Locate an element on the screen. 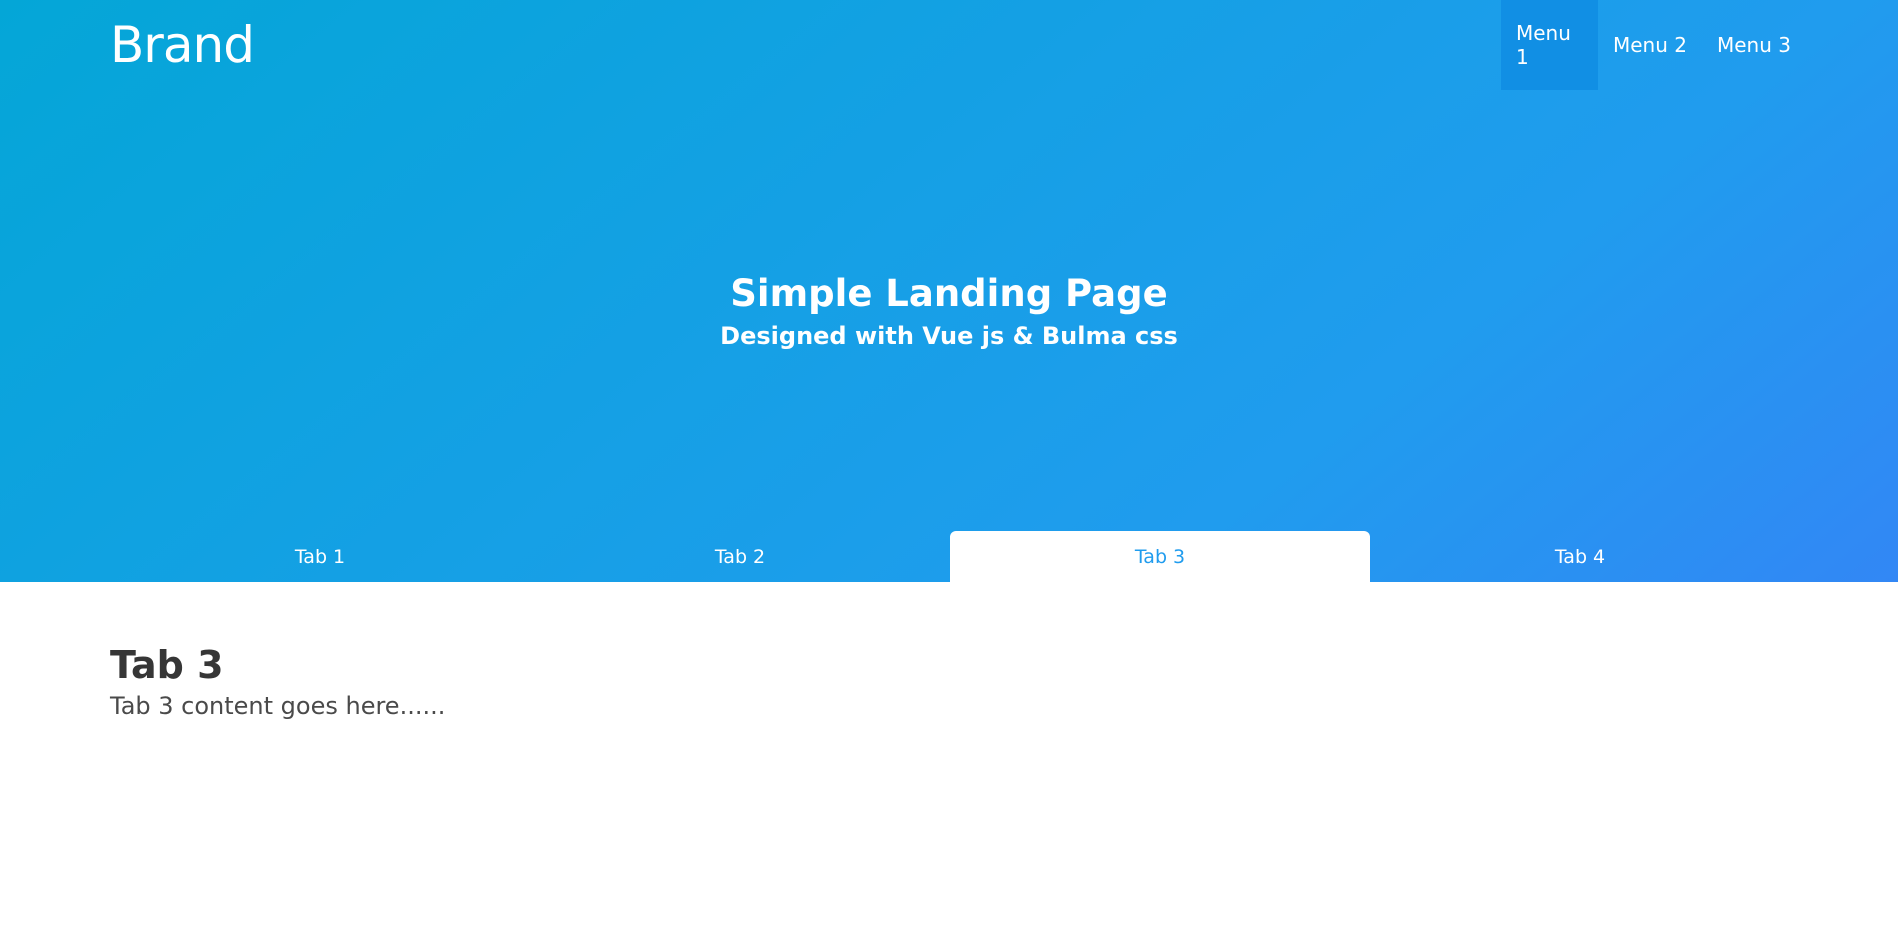  tab-4: Tab 4 is located at coordinates (1580, 556).